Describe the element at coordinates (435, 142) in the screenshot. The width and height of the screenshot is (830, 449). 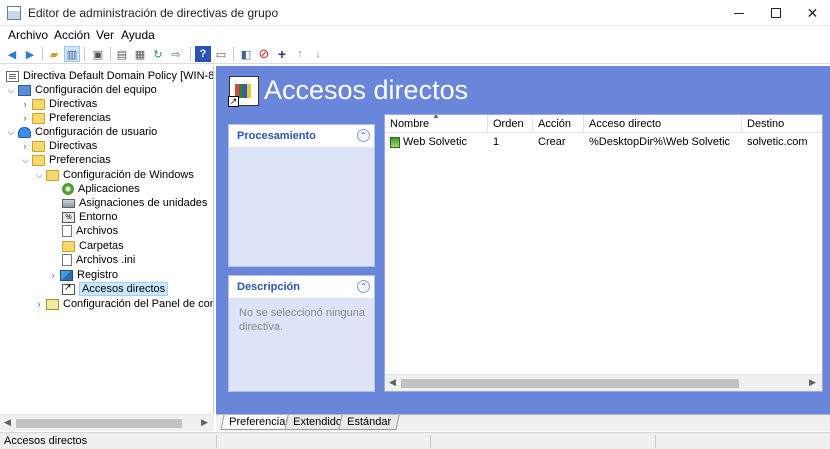
I see `cell-nombre-text: Web Solvetic` at that location.